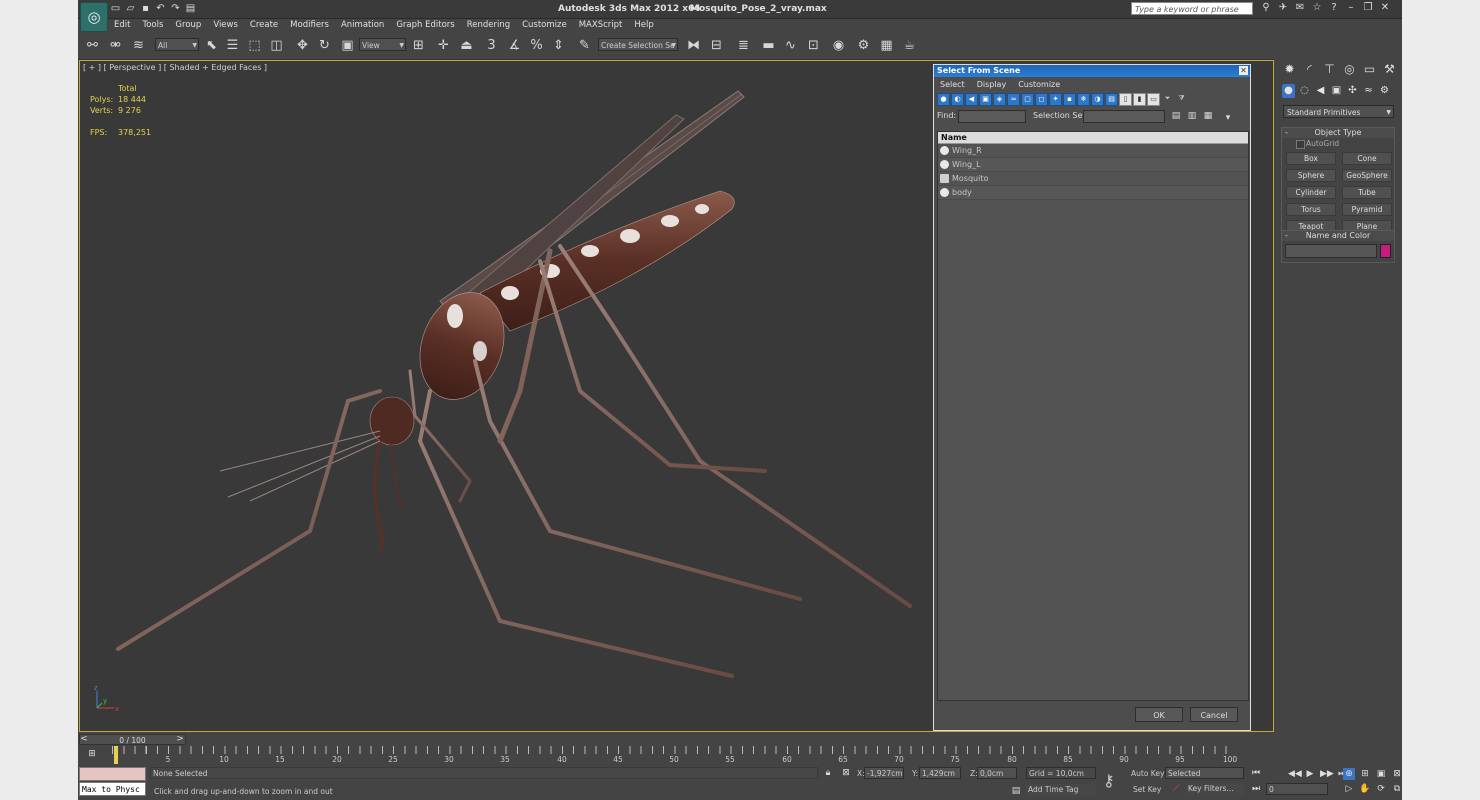 This screenshot has width=1480, height=800. What do you see at coordinates (1125, 99) in the screenshot?
I see `display-none-icon: ▯` at bounding box center [1125, 99].